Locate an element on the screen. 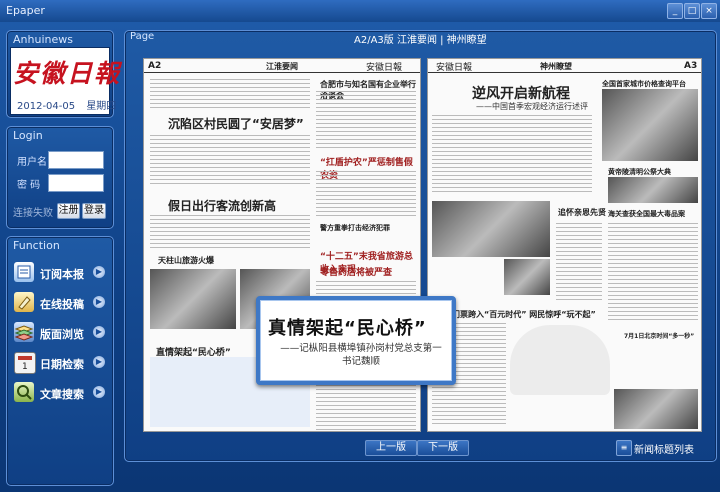 This screenshot has width=720, height=492. news-title-list-link: 新闻标题列表 is located at coordinates (664, 448).